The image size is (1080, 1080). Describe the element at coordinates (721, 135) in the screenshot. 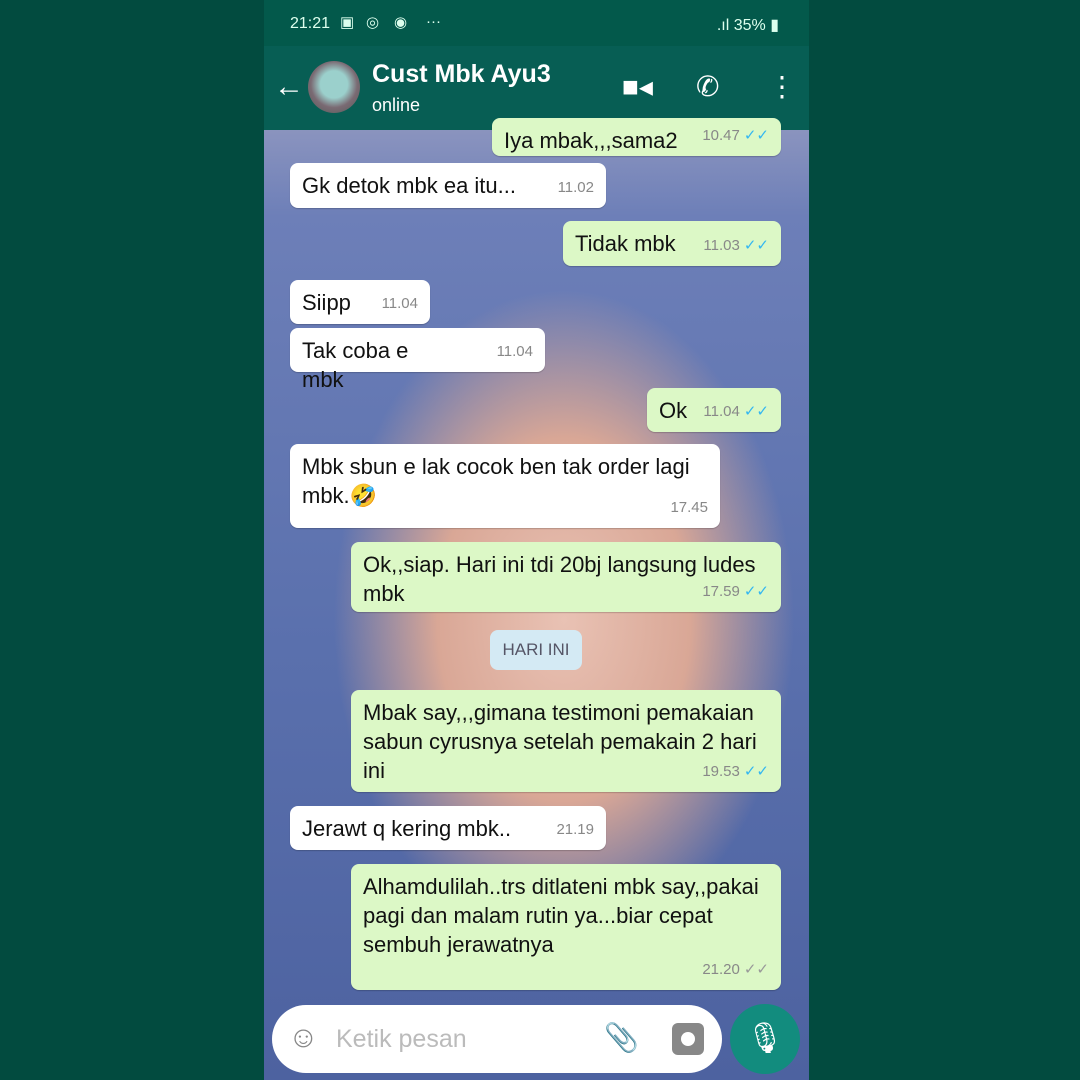

I see `message-time: 10.47` at that location.